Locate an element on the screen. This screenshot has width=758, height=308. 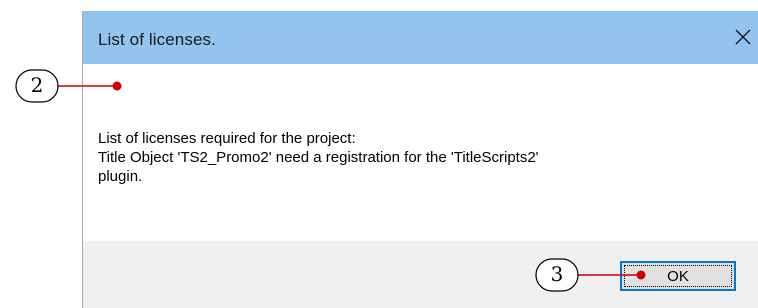
callout-number-2: 2 is located at coordinates (37, 85).